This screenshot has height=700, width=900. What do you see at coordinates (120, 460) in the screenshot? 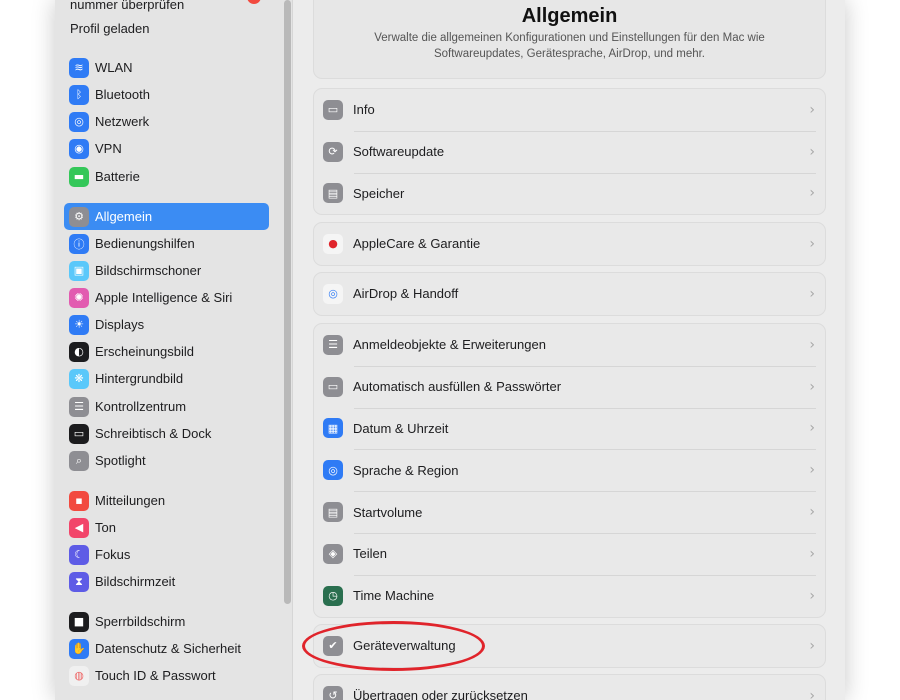
I see `sidebar-item-label: Spotlight` at bounding box center [120, 460].